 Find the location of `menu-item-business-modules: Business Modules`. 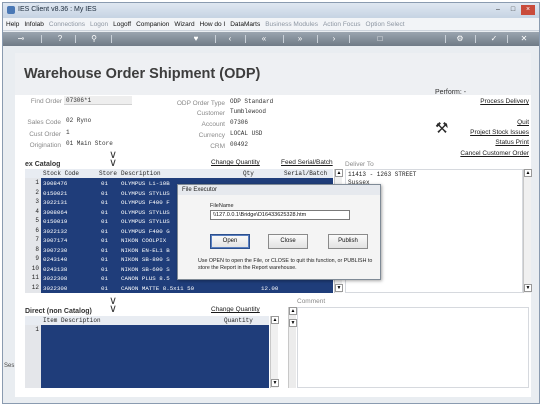

menu-item-business-modules: Business Modules is located at coordinates (291, 23).